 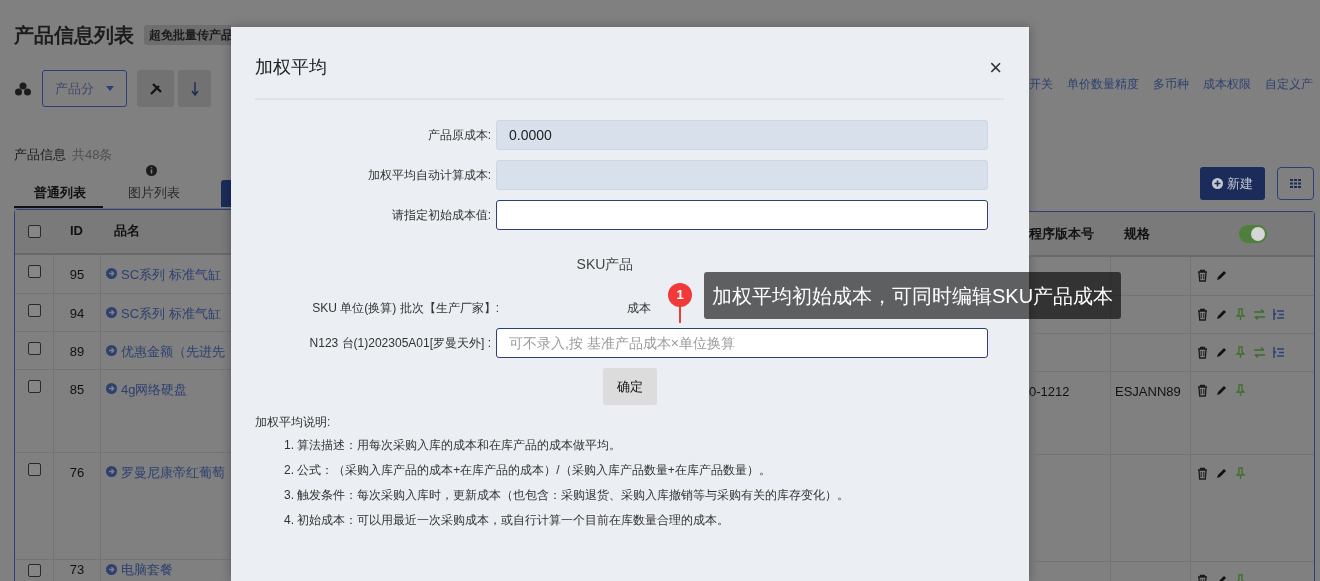 What do you see at coordinates (995, 67) in the screenshot?
I see `close-button: ×` at bounding box center [995, 67].